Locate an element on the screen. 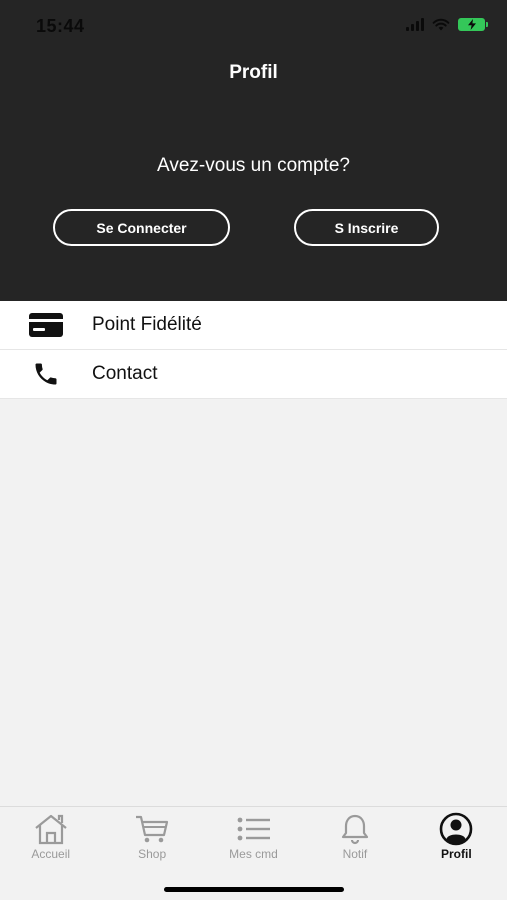 This screenshot has height=900, width=507. signal-icon is located at coordinates (415, 24).